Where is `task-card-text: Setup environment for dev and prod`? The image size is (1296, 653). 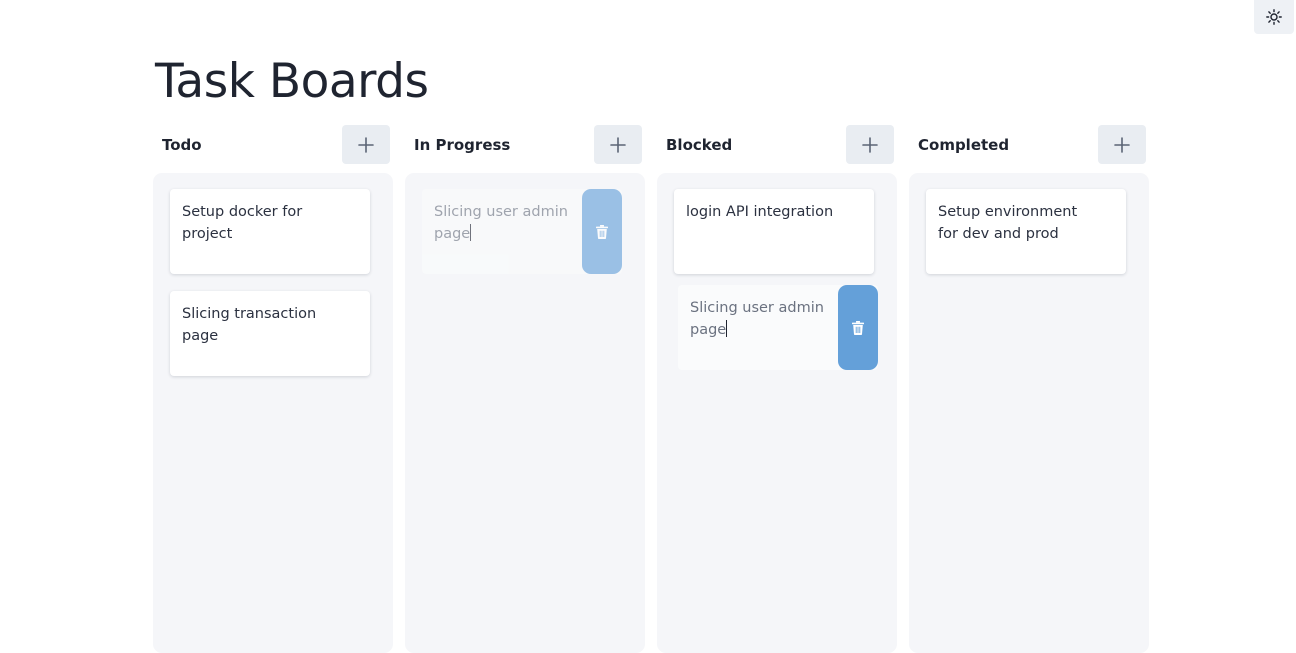
task-card-text: Setup environment for dev and prod is located at coordinates (1008, 223).